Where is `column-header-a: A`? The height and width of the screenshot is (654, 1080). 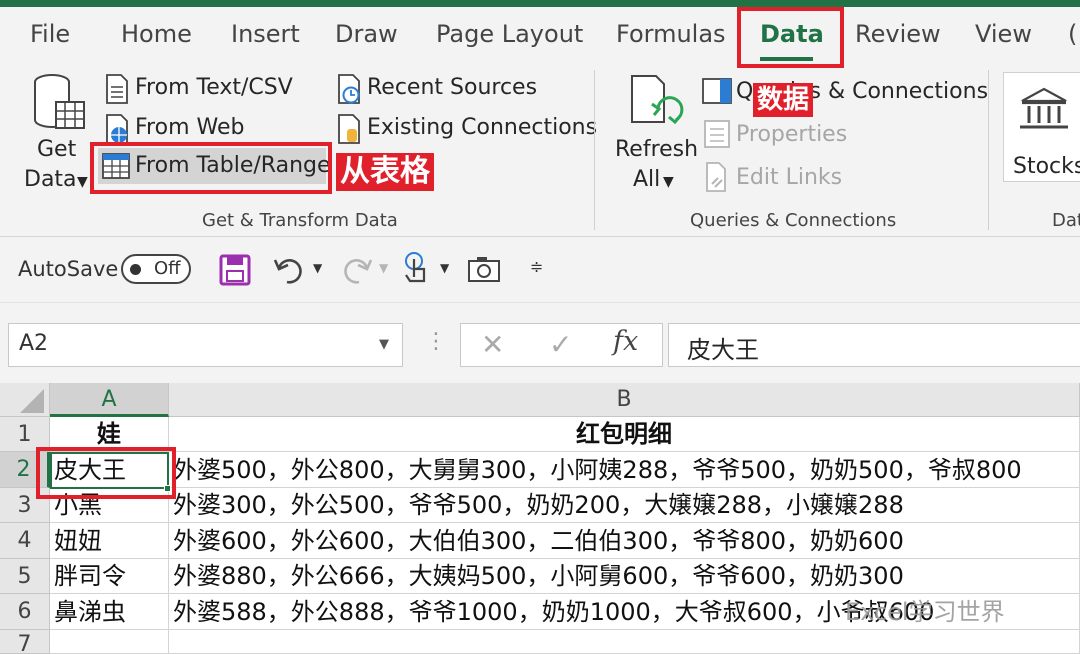 column-header-a: A is located at coordinates (109, 400).